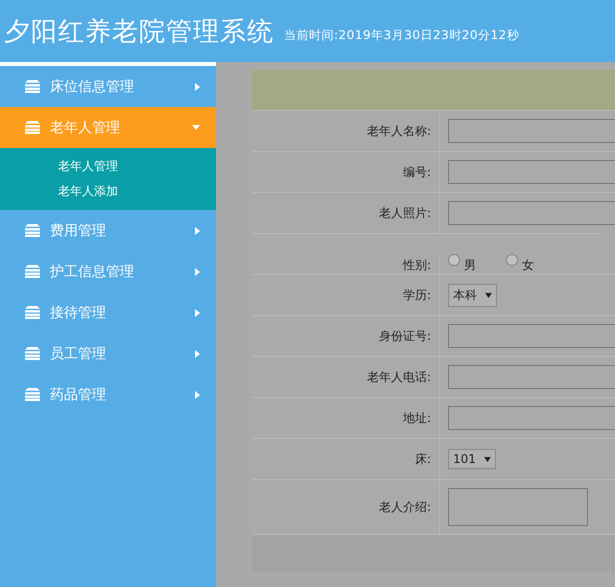  What do you see at coordinates (404, 507) in the screenshot?
I see `field-label: 老人介绍:` at bounding box center [404, 507].